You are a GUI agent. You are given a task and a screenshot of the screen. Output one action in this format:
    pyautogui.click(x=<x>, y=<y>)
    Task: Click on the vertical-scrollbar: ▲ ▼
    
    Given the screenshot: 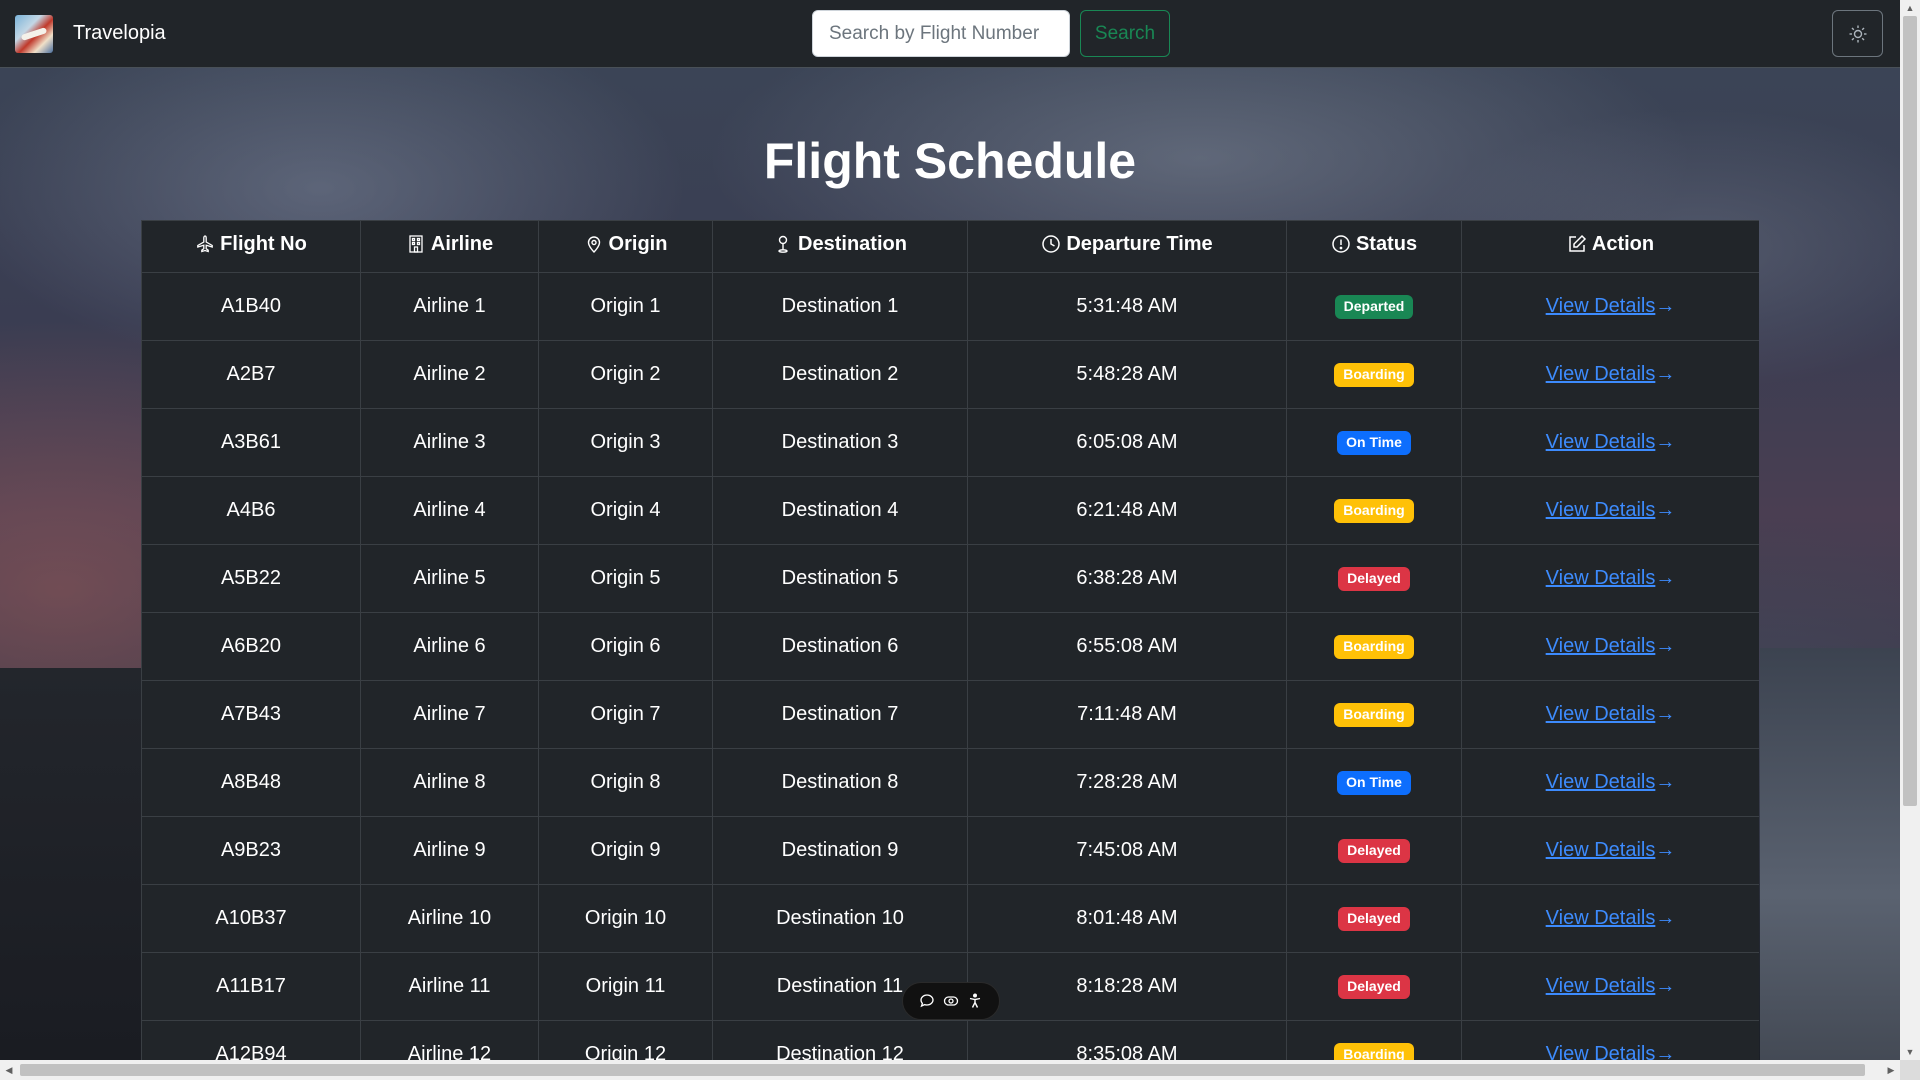 What is the action you would take?
    pyautogui.click(x=1910, y=530)
    